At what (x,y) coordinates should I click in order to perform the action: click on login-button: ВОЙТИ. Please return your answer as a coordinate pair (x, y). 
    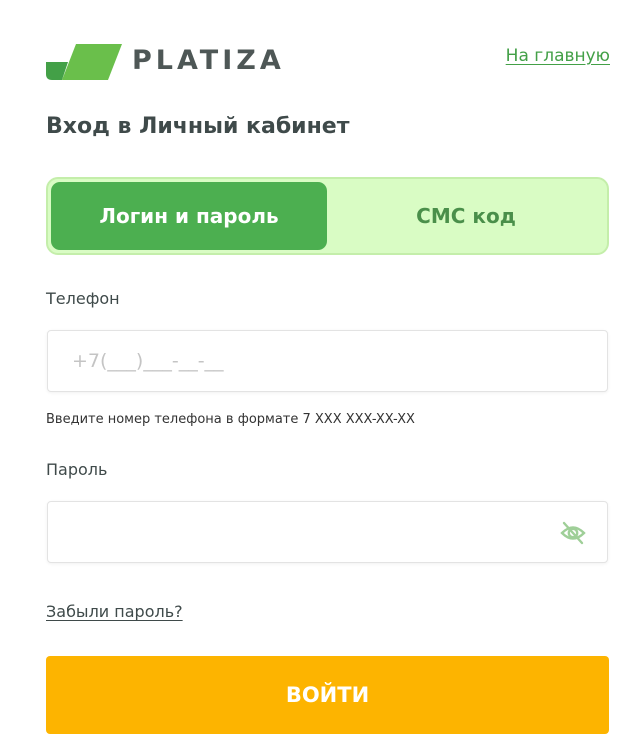
    Looking at the image, I should click on (327, 695).